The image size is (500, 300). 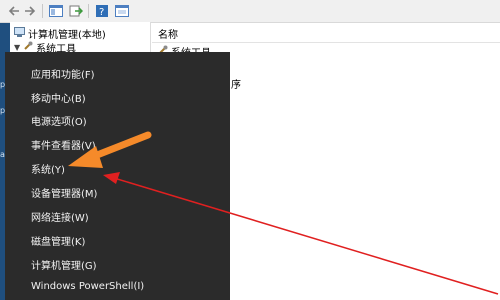 What do you see at coordinates (58, 97) in the screenshot?
I see `menu-item-mobility-center: 移动中心(B)` at bounding box center [58, 97].